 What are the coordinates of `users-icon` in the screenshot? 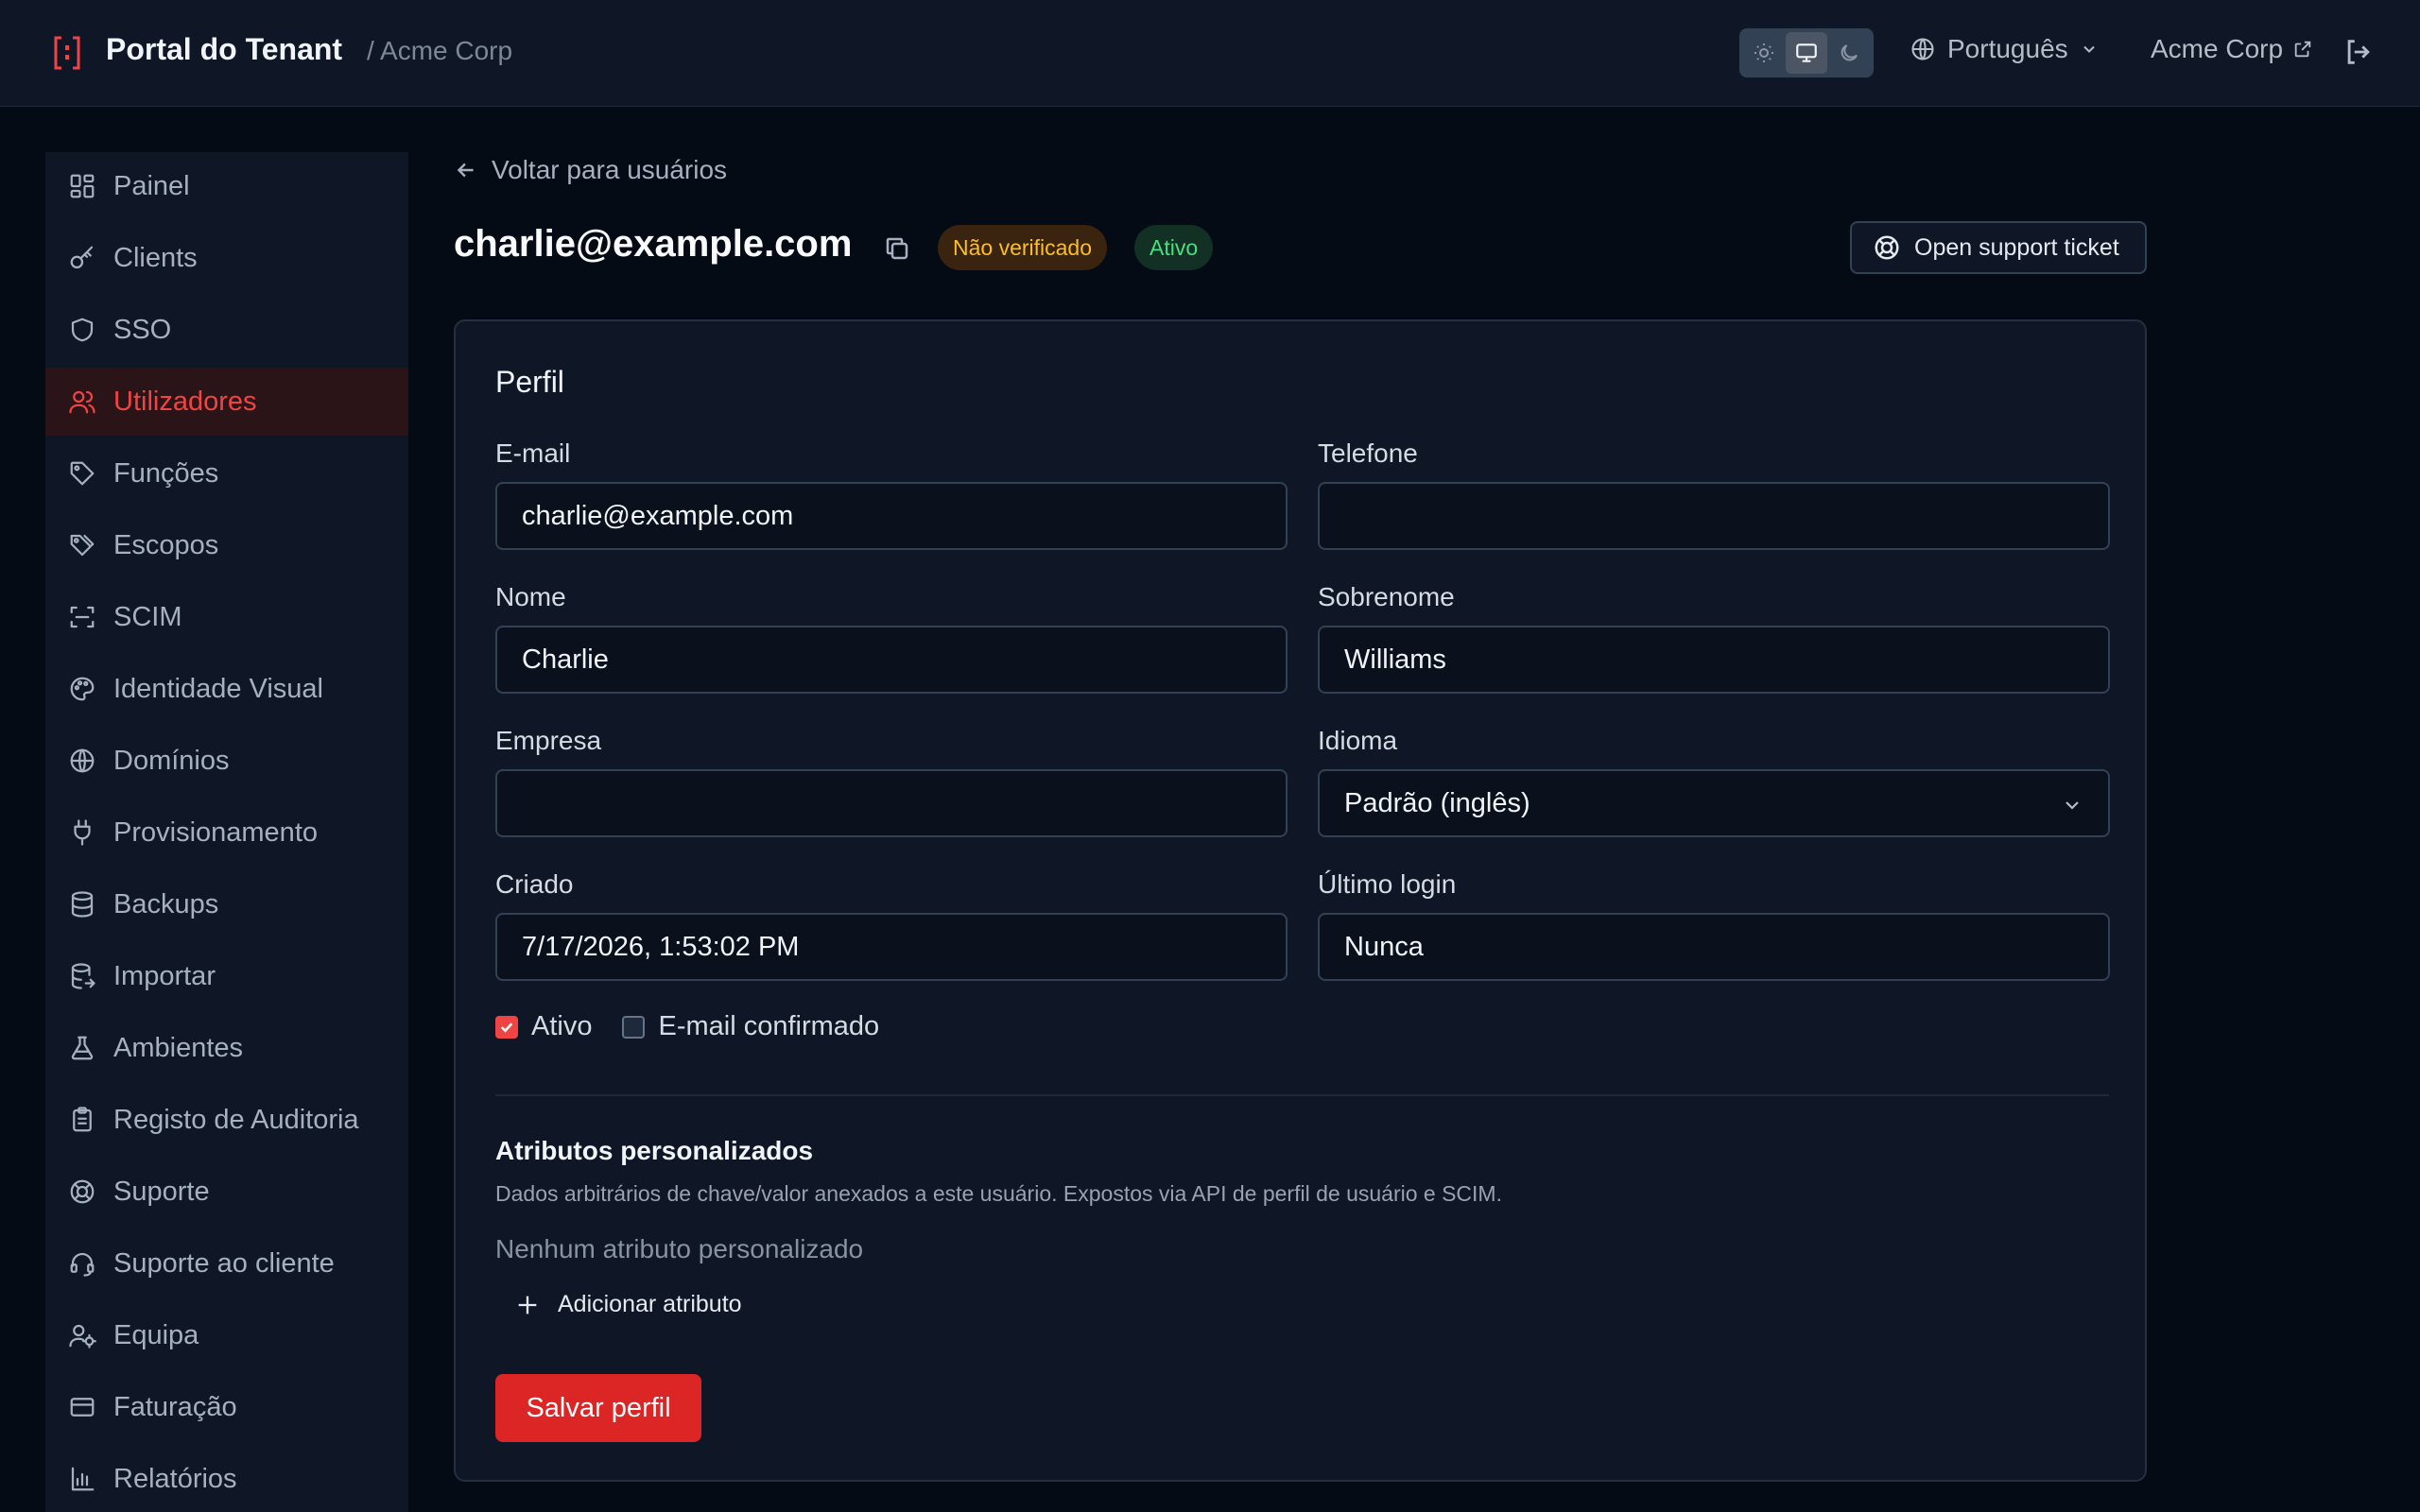 It's located at (82, 402).